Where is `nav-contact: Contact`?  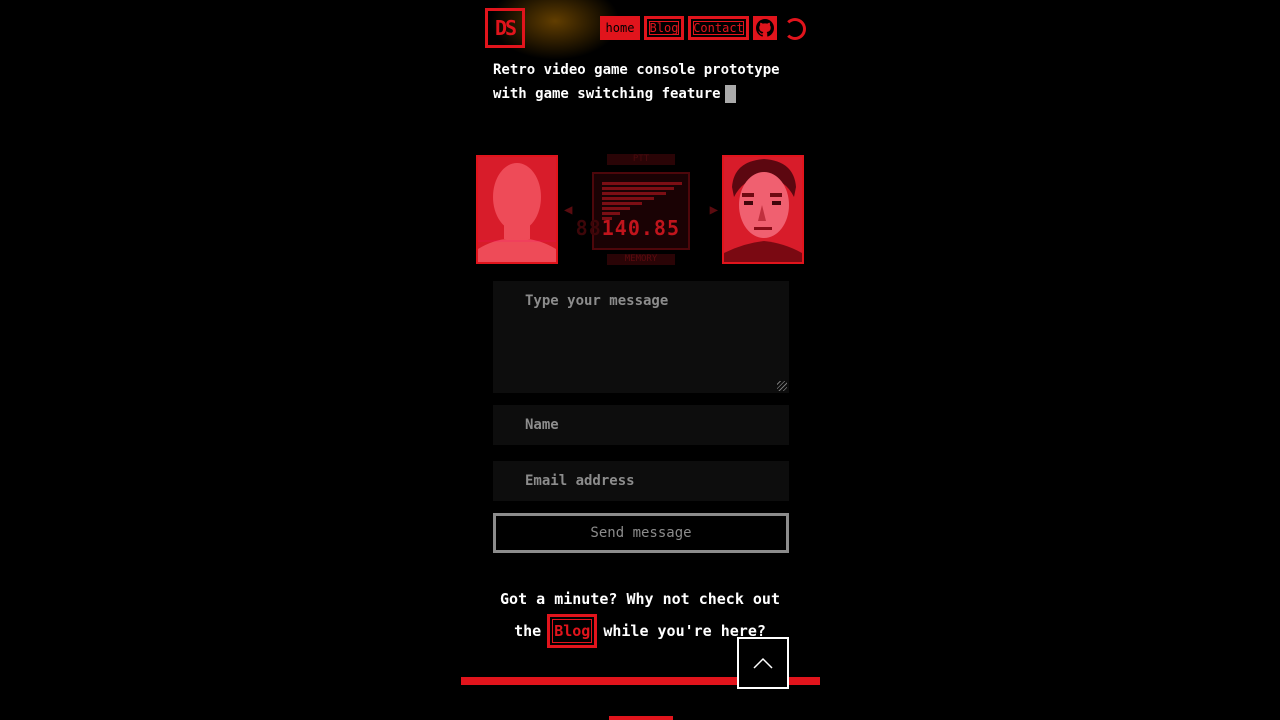 nav-contact: Contact is located at coordinates (718, 28).